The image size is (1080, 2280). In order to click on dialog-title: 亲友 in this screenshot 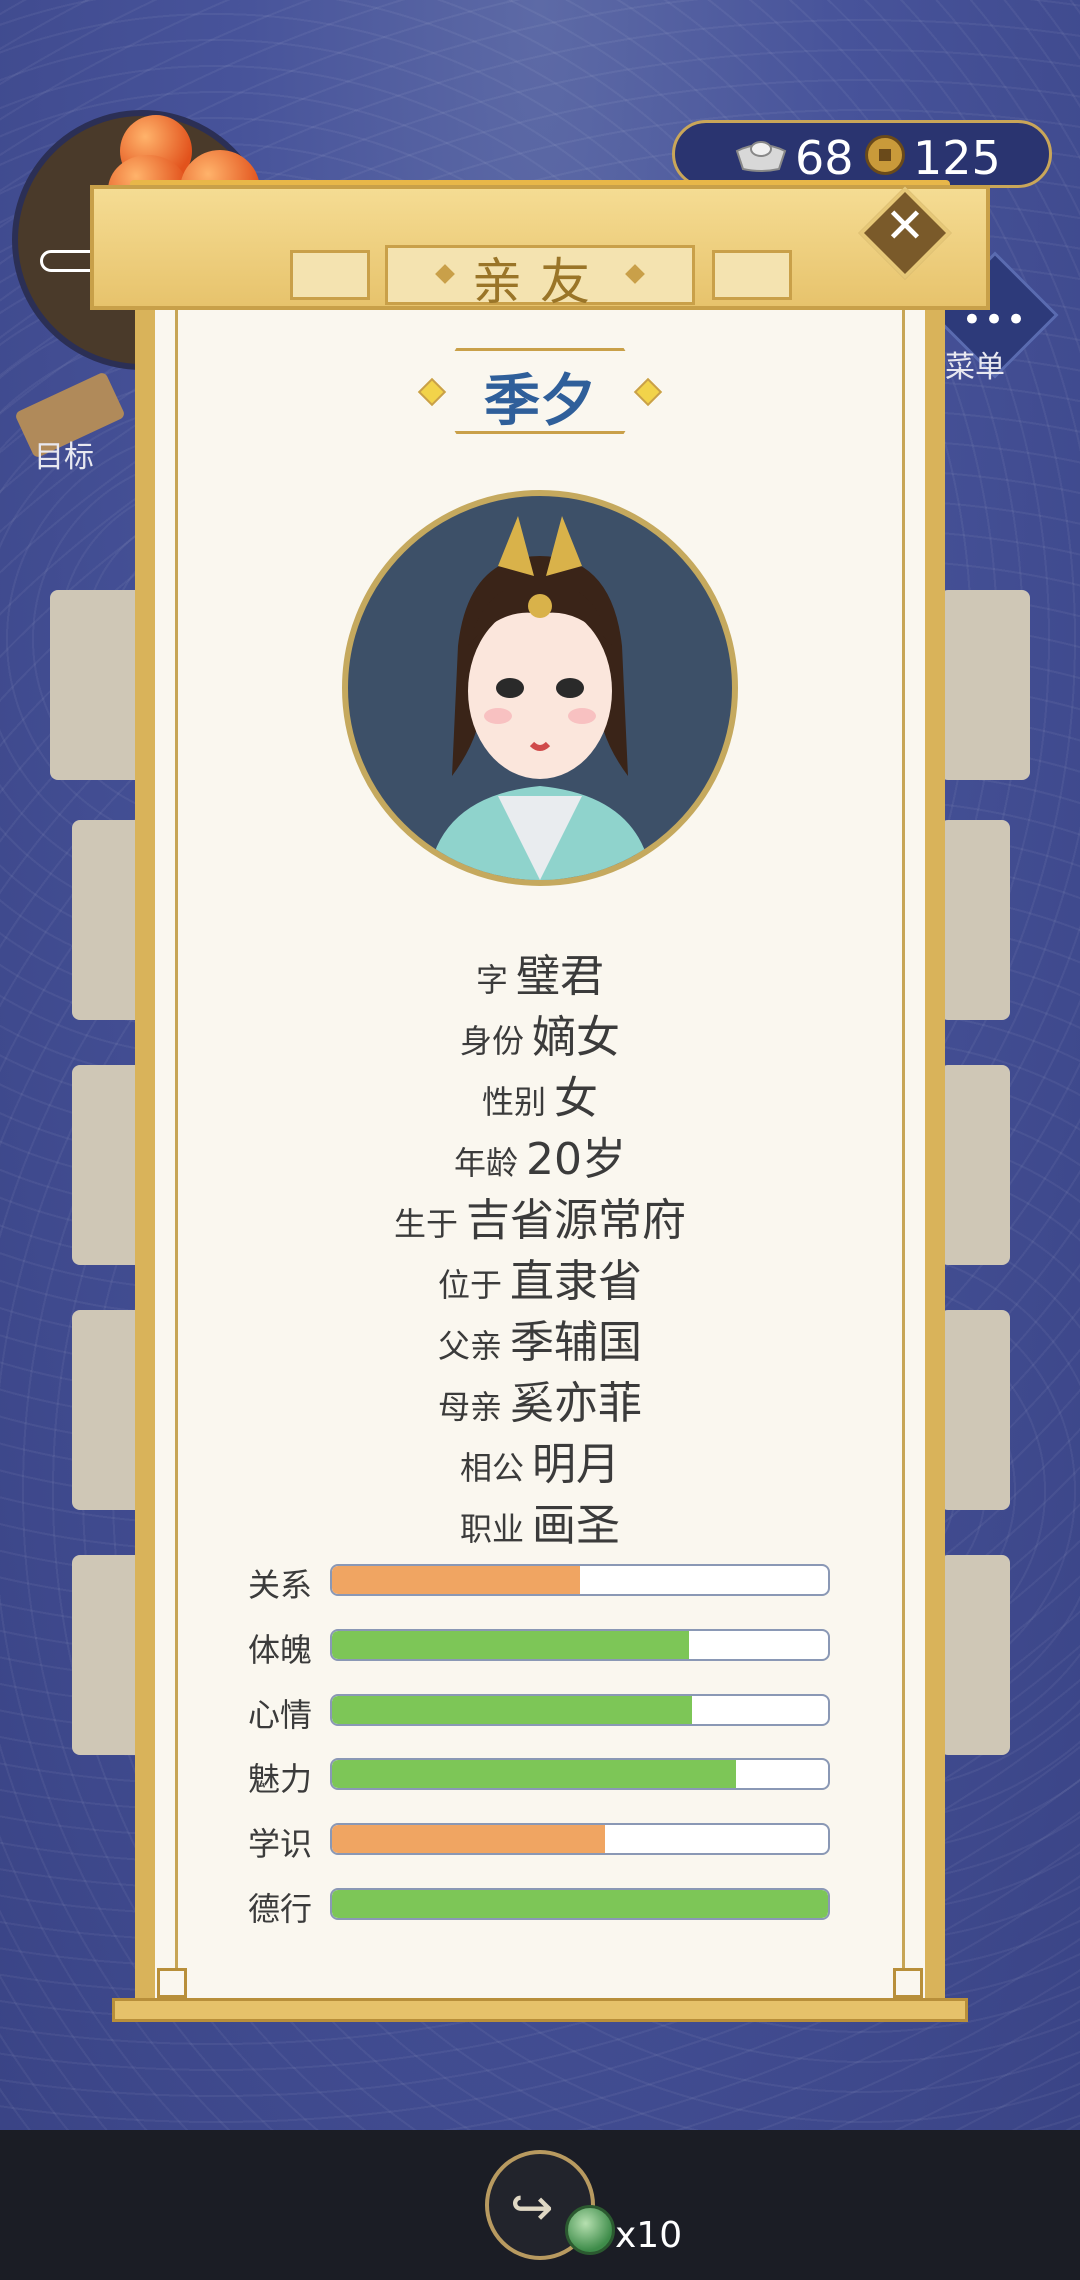, I will do `click(540, 282)`.